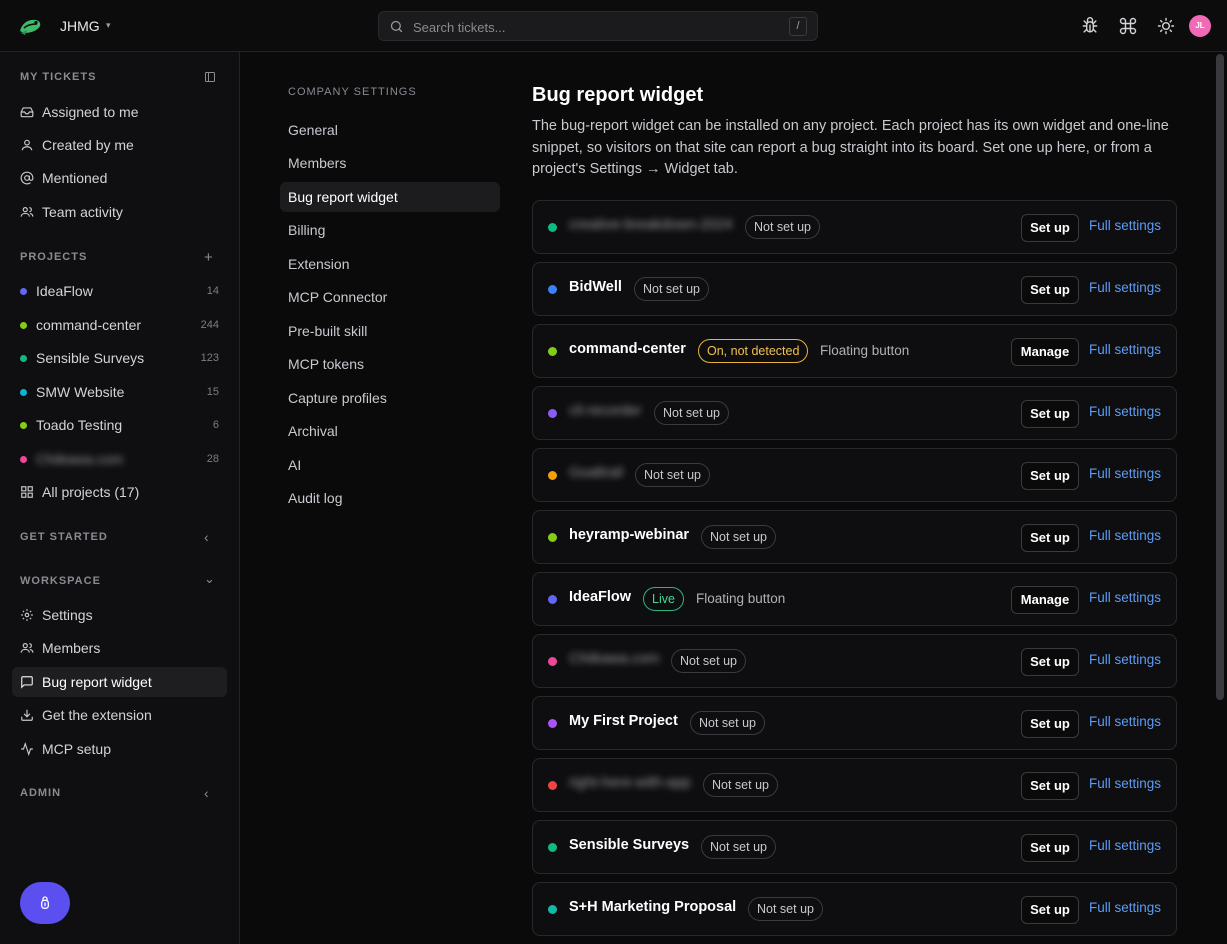  Describe the element at coordinates (97, 715) in the screenshot. I see `sidebar-item-label: Get the extension` at that location.